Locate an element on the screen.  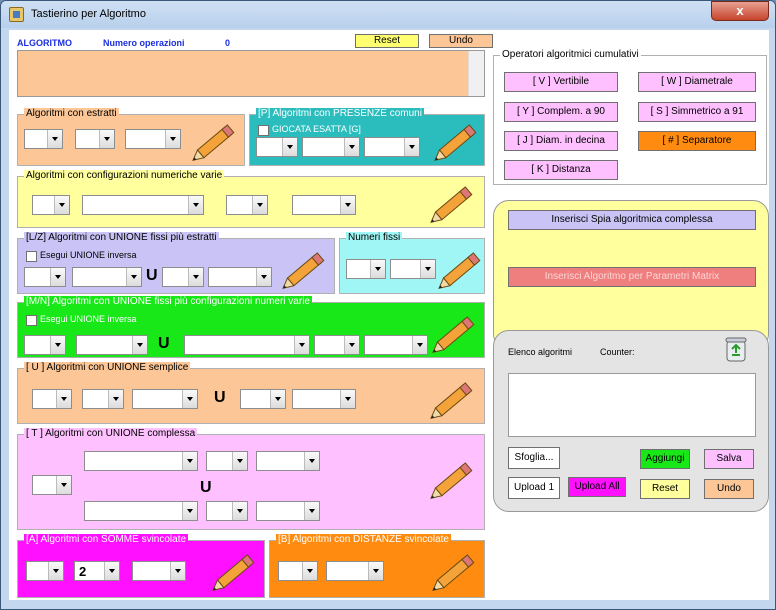
complemento-button: [ Y ] Complem. a 90 is located at coordinates (561, 112).